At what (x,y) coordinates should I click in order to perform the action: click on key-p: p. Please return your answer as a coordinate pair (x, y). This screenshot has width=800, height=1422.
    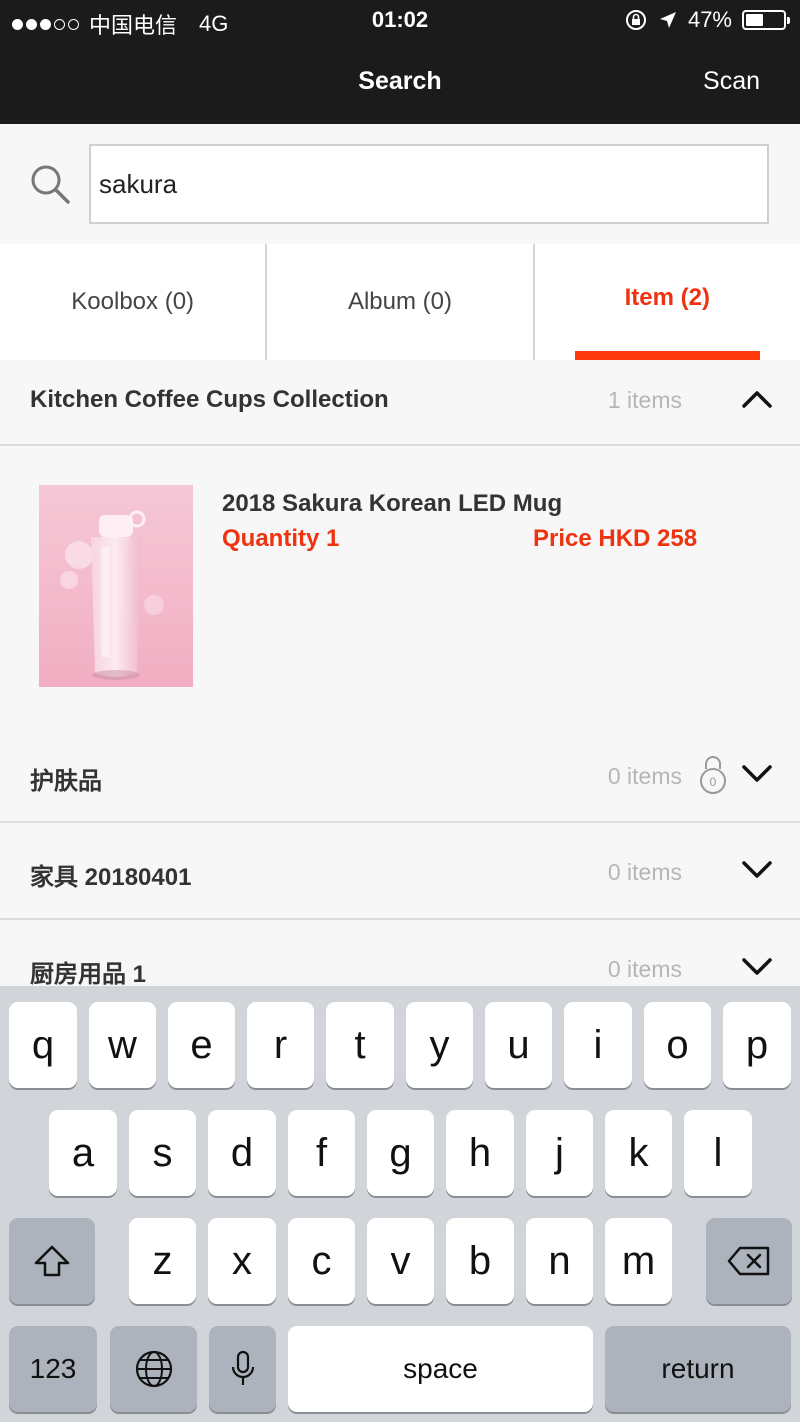
    Looking at the image, I should click on (757, 1045).